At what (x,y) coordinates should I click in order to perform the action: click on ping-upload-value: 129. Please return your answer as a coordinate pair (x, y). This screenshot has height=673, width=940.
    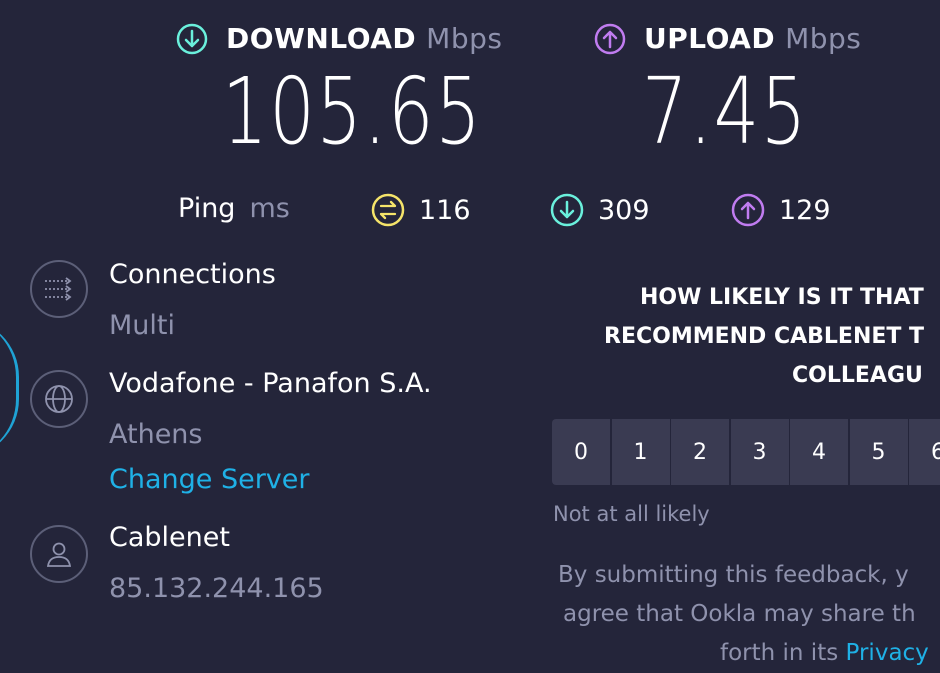
    Looking at the image, I should click on (805, 210).